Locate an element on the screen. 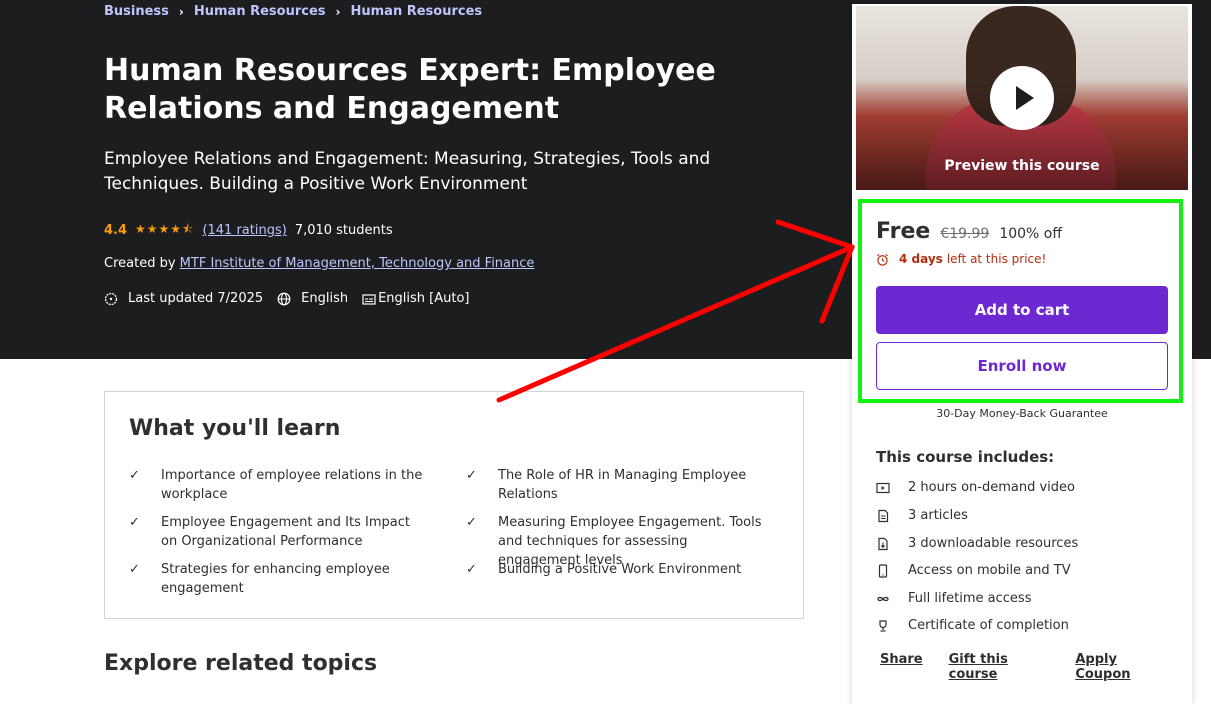 The height and width of the screenshot is (704, 1211). captions: English [Auto] is located at coordinates (416, 298).